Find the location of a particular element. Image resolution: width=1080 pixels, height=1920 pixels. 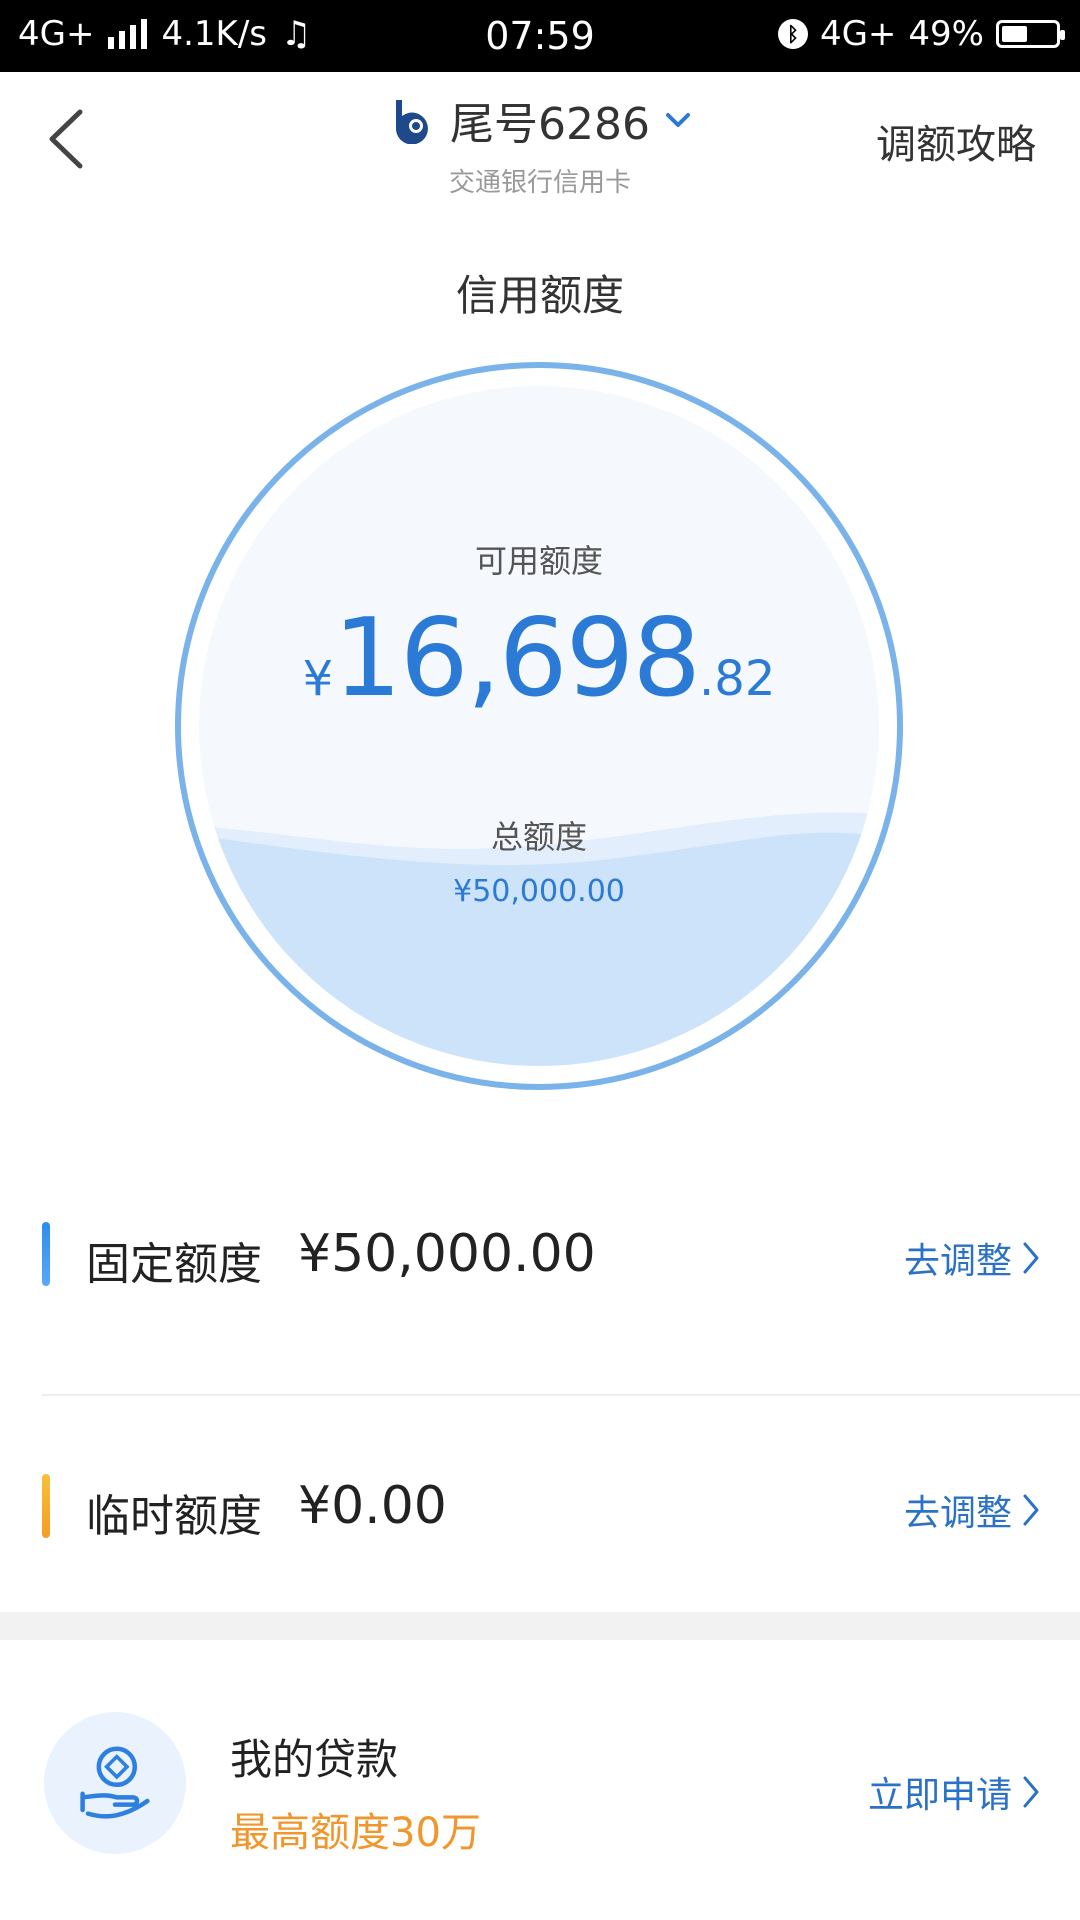

status-bar: 4G+ 4.1K/s ♫ 07:59 ᛒ 4G+ 49% is located at coordinates (540, 36).